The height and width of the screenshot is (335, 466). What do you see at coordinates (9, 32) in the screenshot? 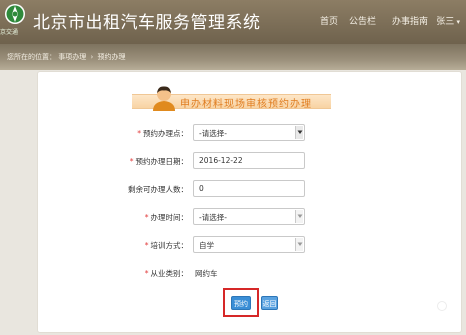
I see `logo-text: 京交通` at bounding box center [9, 32].